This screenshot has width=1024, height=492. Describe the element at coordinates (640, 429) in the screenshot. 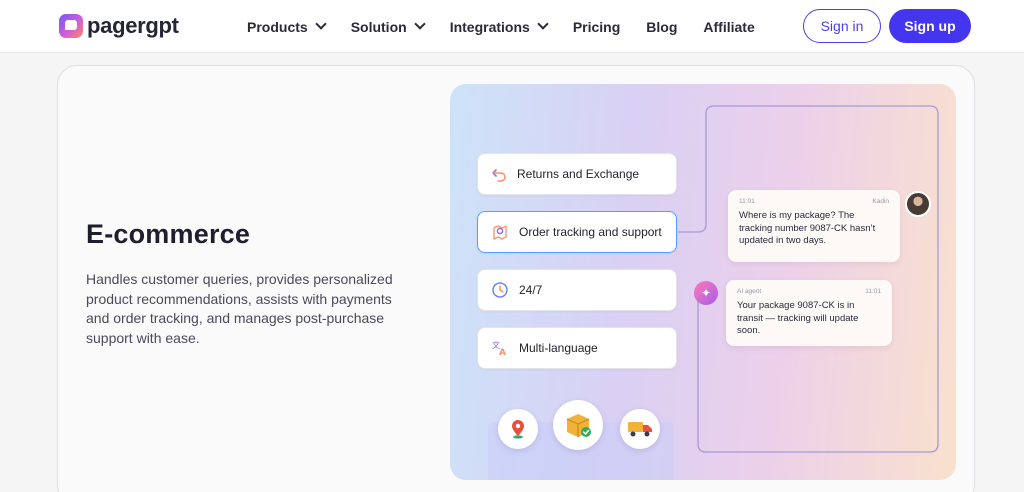

I see `delivery-truck-icon` at that location.